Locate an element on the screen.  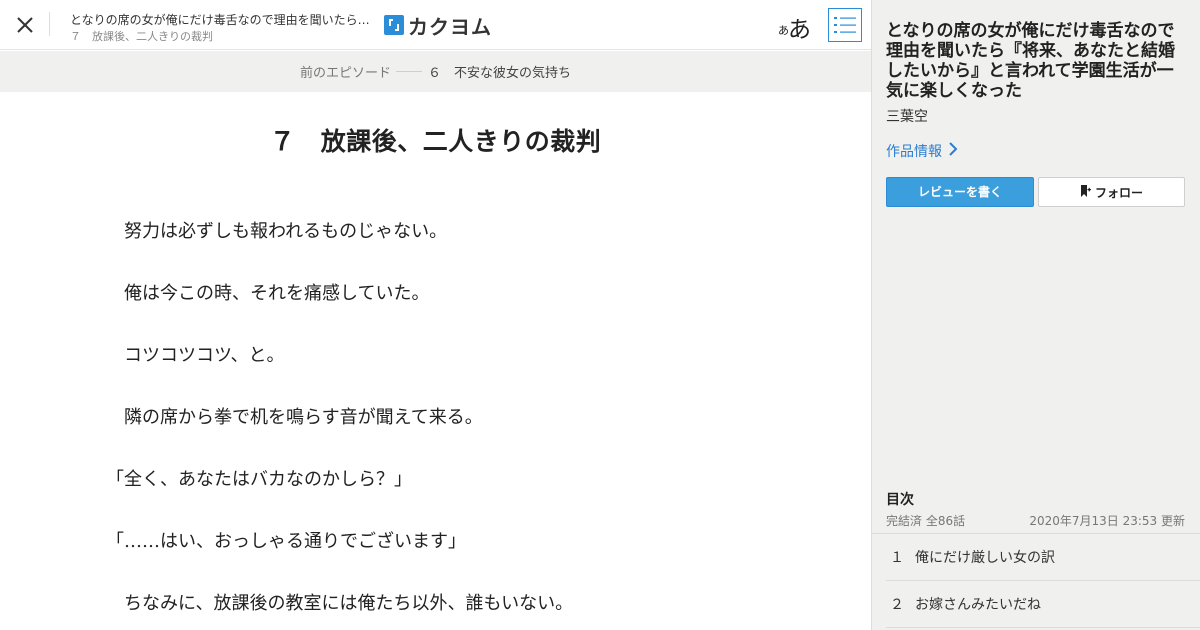
kakuyomu-logo: カクヨム is located at coordinates (438, 25).